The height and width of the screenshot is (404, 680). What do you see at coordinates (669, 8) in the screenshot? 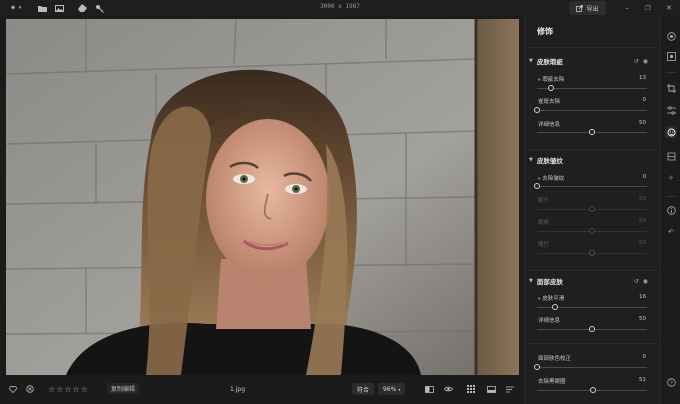
I see `close-icon: ✕` at bounding box center [669, 8].